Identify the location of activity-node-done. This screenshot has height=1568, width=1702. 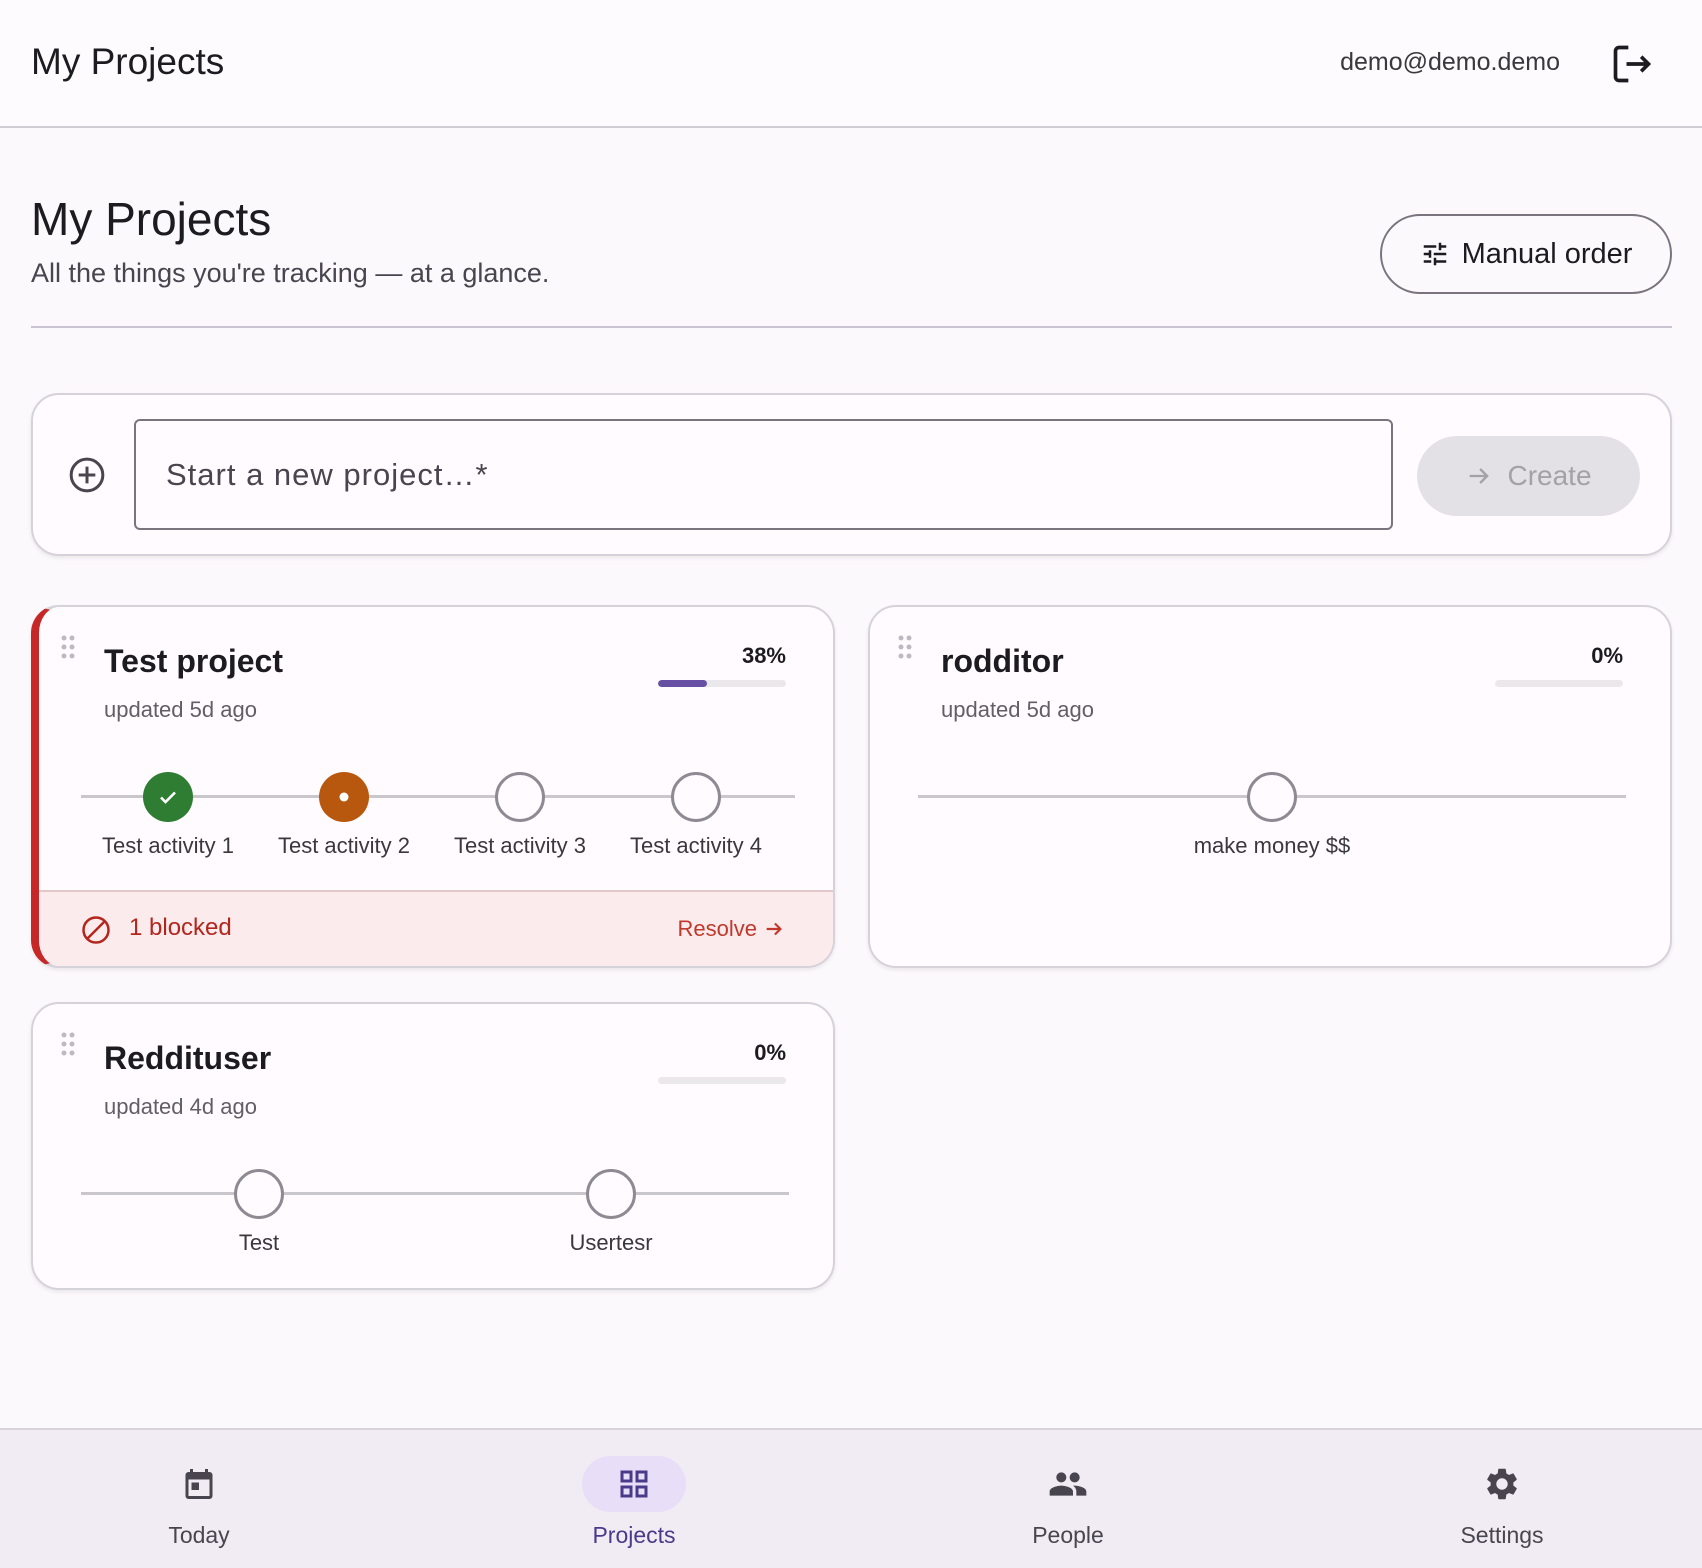
(168, 797).